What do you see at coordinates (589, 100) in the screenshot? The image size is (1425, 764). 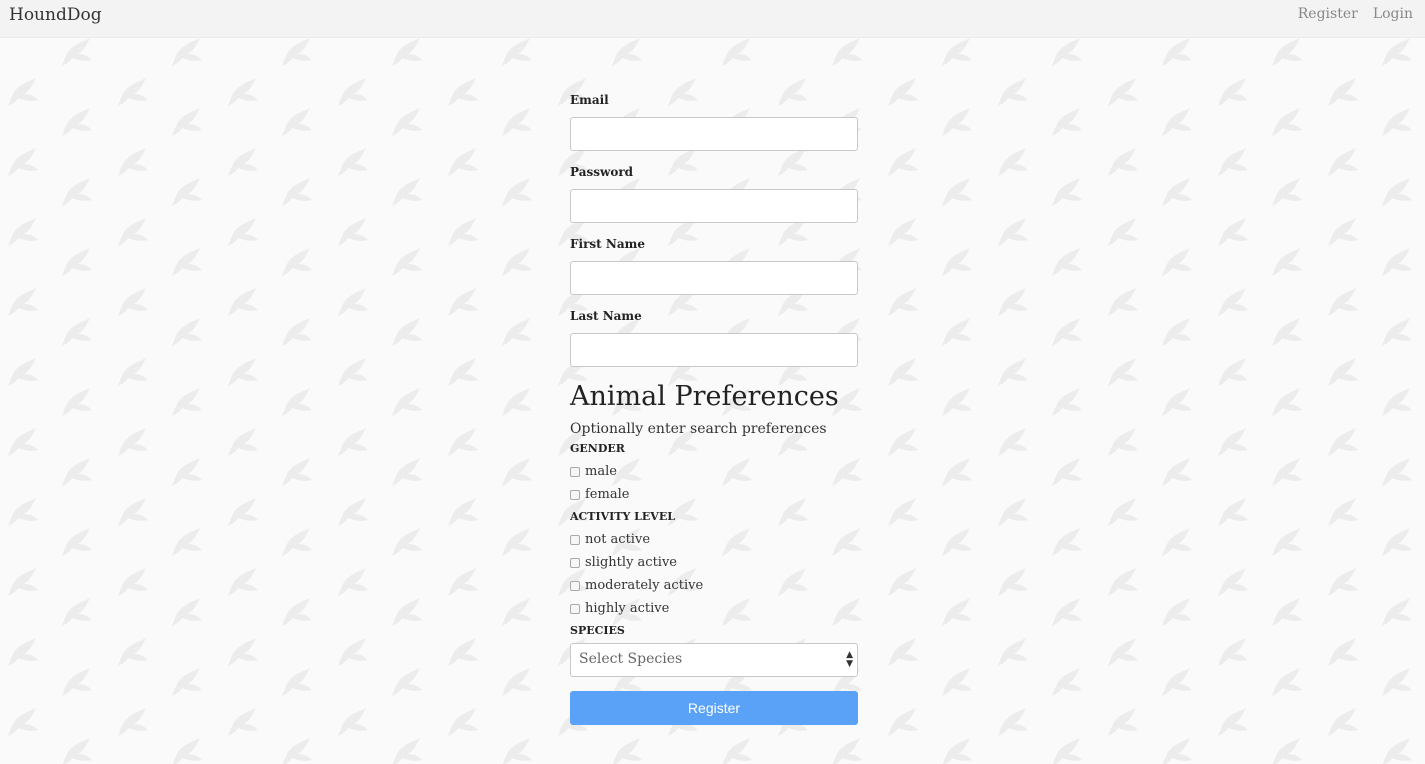 I see `email-label: Email` at bounding box center [589, 100].